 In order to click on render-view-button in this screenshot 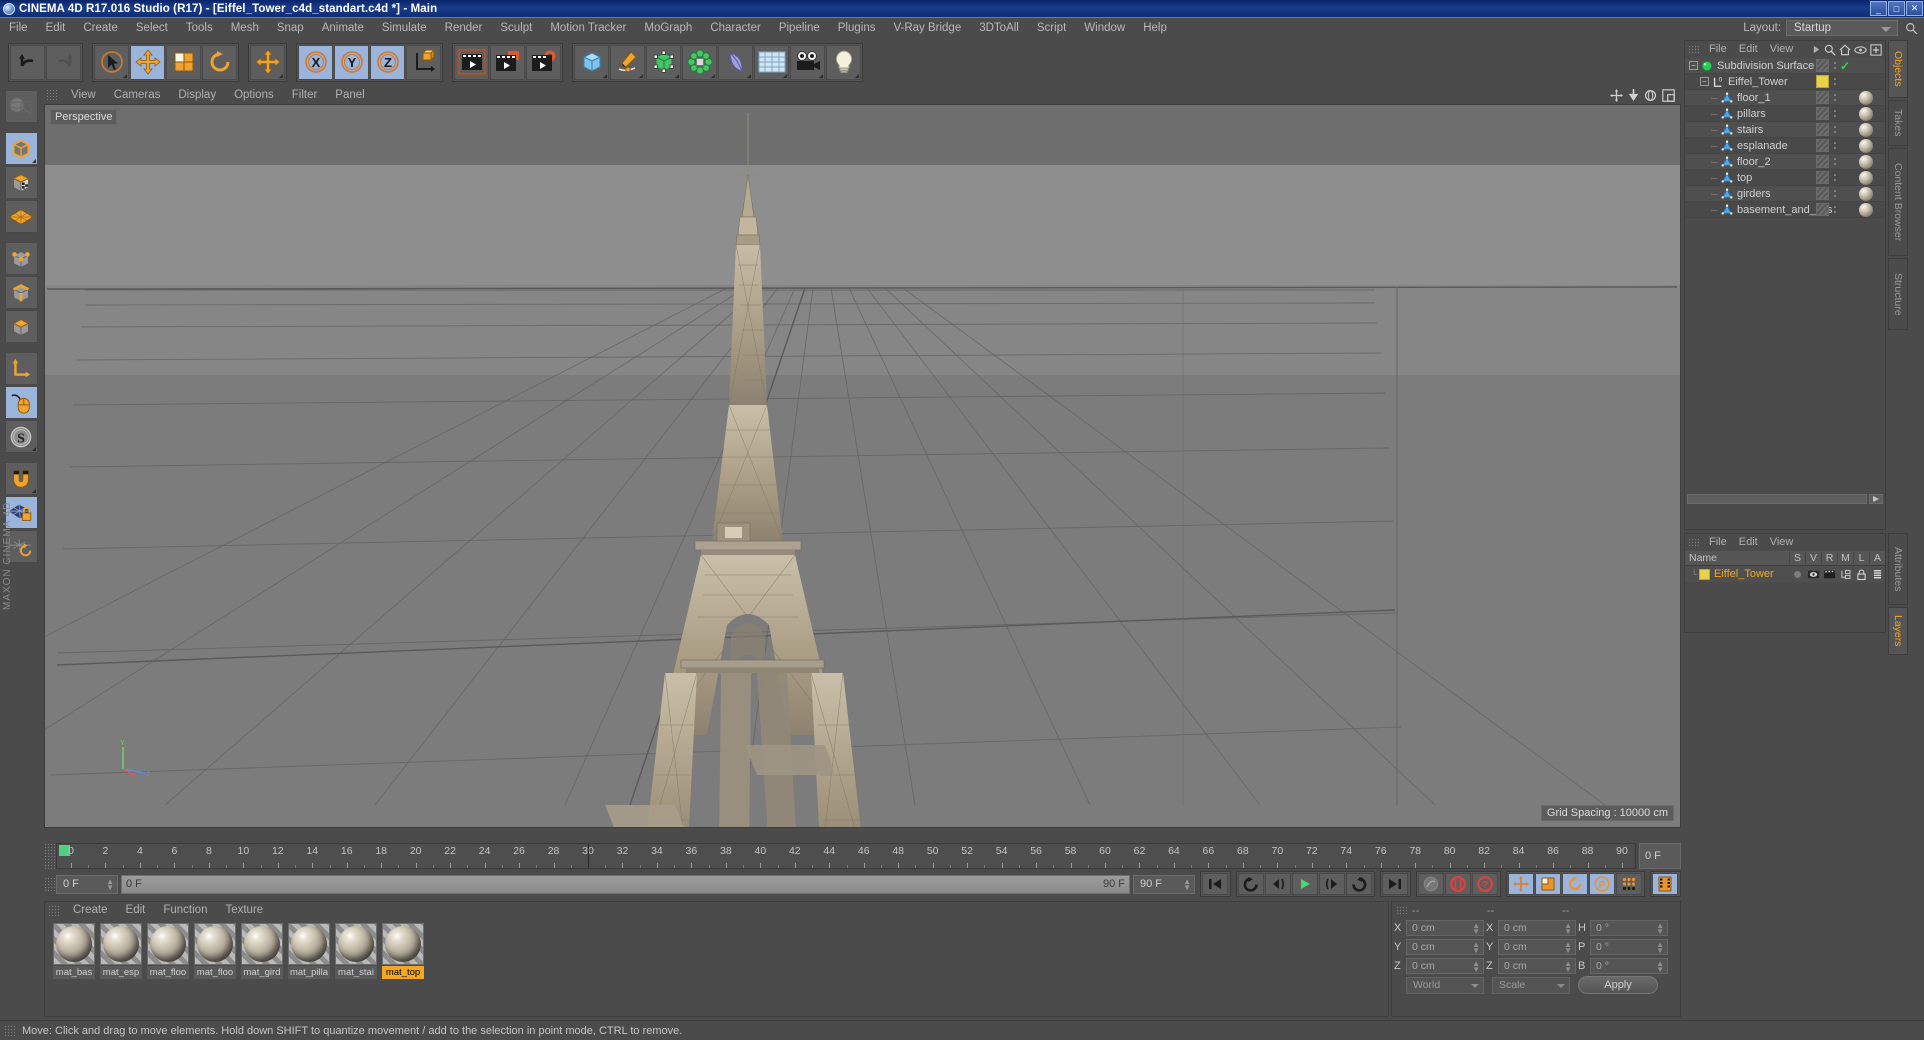, I will do `click(471, 62)`.